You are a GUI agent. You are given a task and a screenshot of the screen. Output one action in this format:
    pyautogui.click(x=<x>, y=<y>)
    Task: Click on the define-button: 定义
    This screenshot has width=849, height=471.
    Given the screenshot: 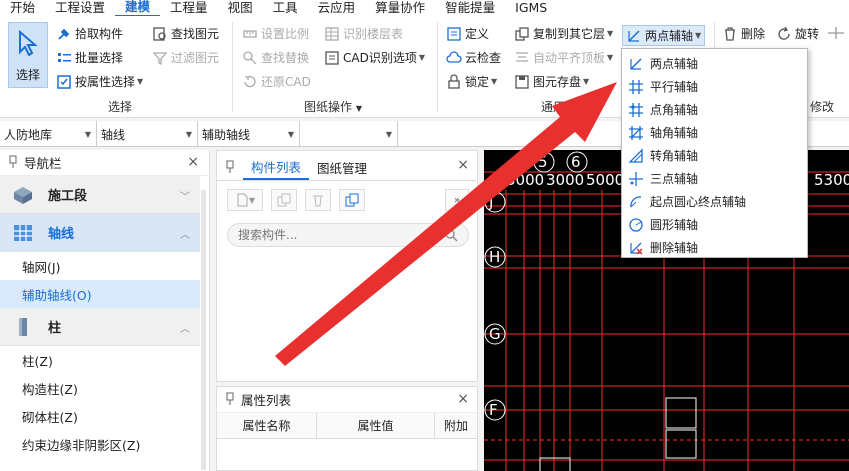 What is the action you would take?
    pyautogui.click(x=467, y=33)
    